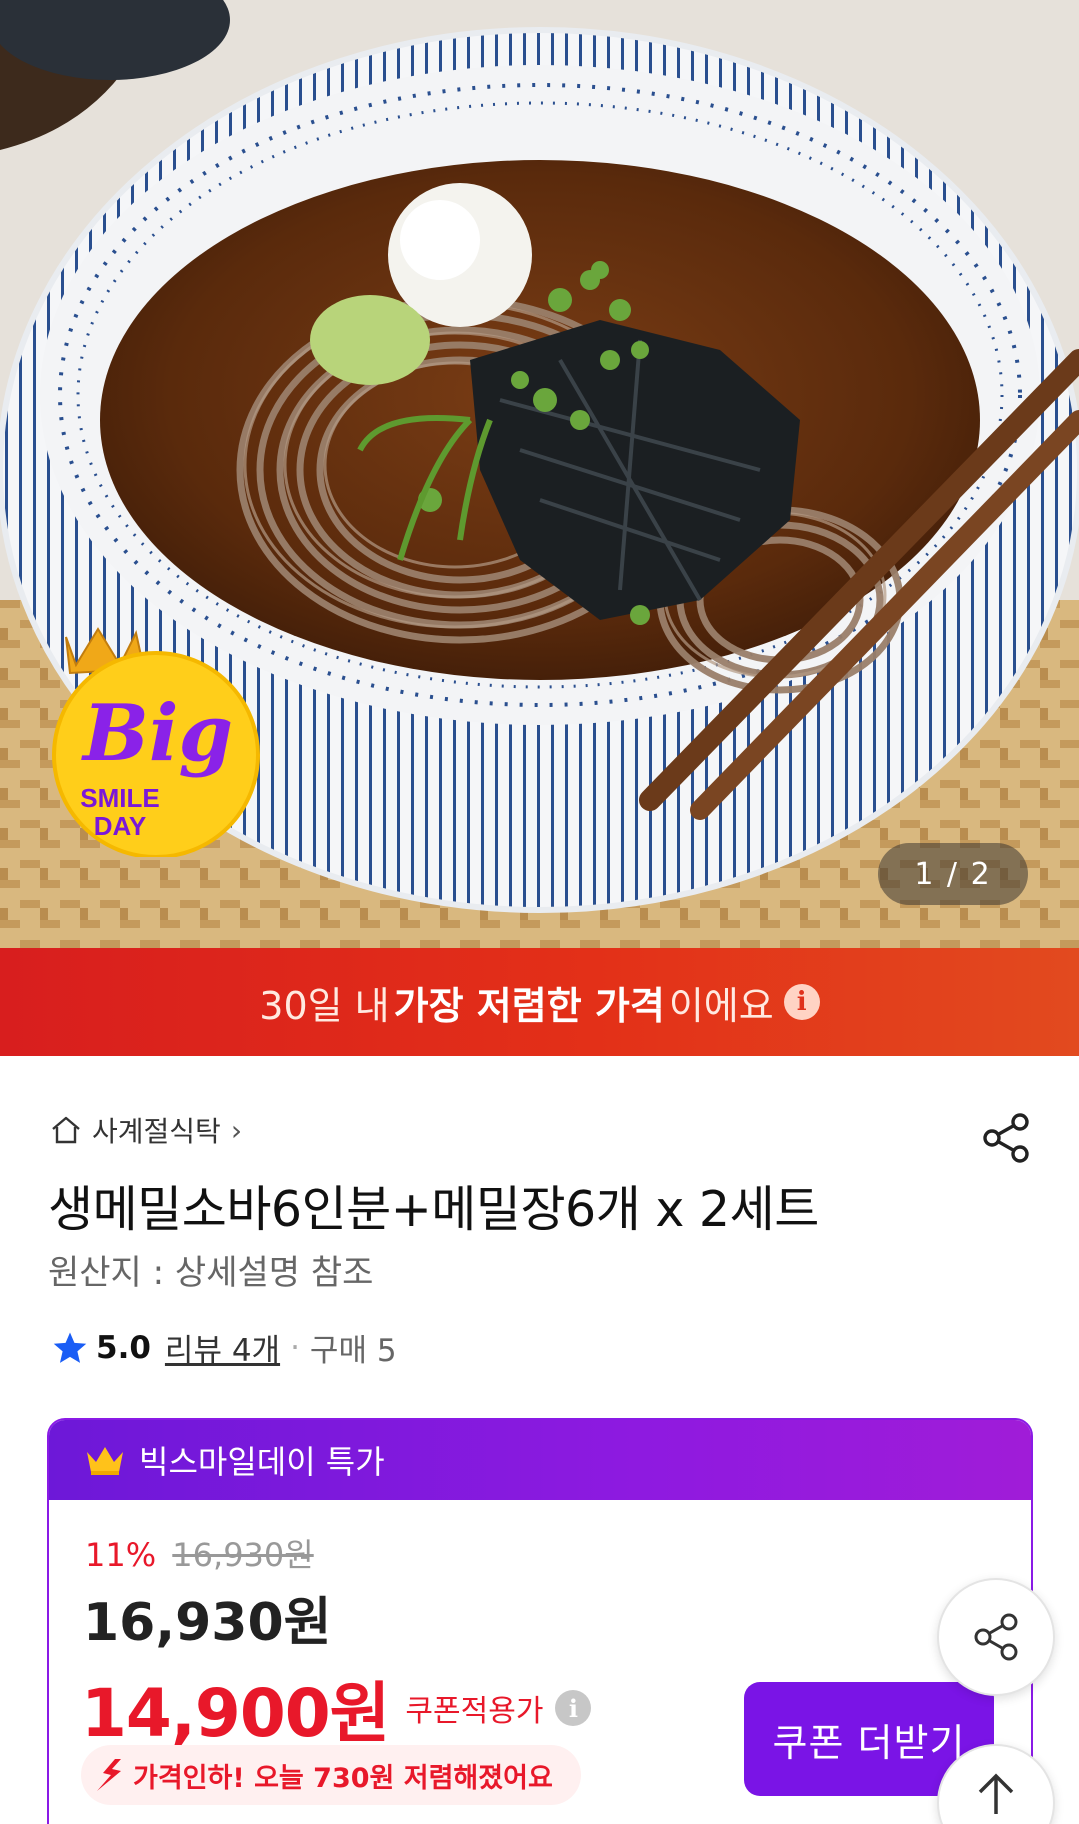 The image size is (1079, 1824). What do you see at coordinates (474, 1711) in the screenshot?
I see `coupon-price-label: 쿠폰적용가` at bounding box center [474, 1711].